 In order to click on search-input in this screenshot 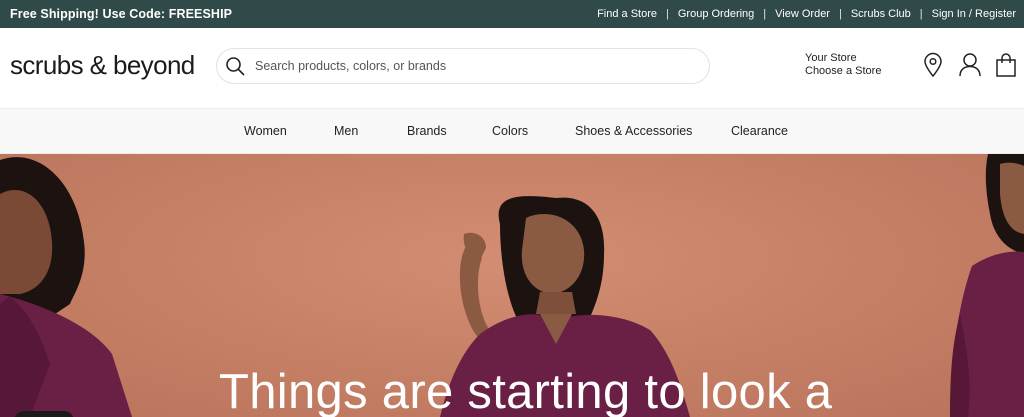, I will do `click(465, 66)`.